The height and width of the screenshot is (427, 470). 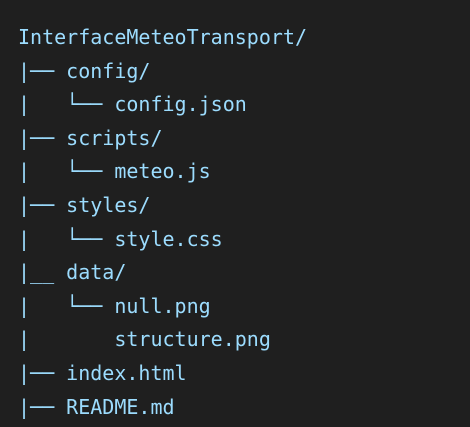 What do you see at coordinates (162, 305) in the screenshot?
I see `file-name: null.png` at bounding box center [162, 305].